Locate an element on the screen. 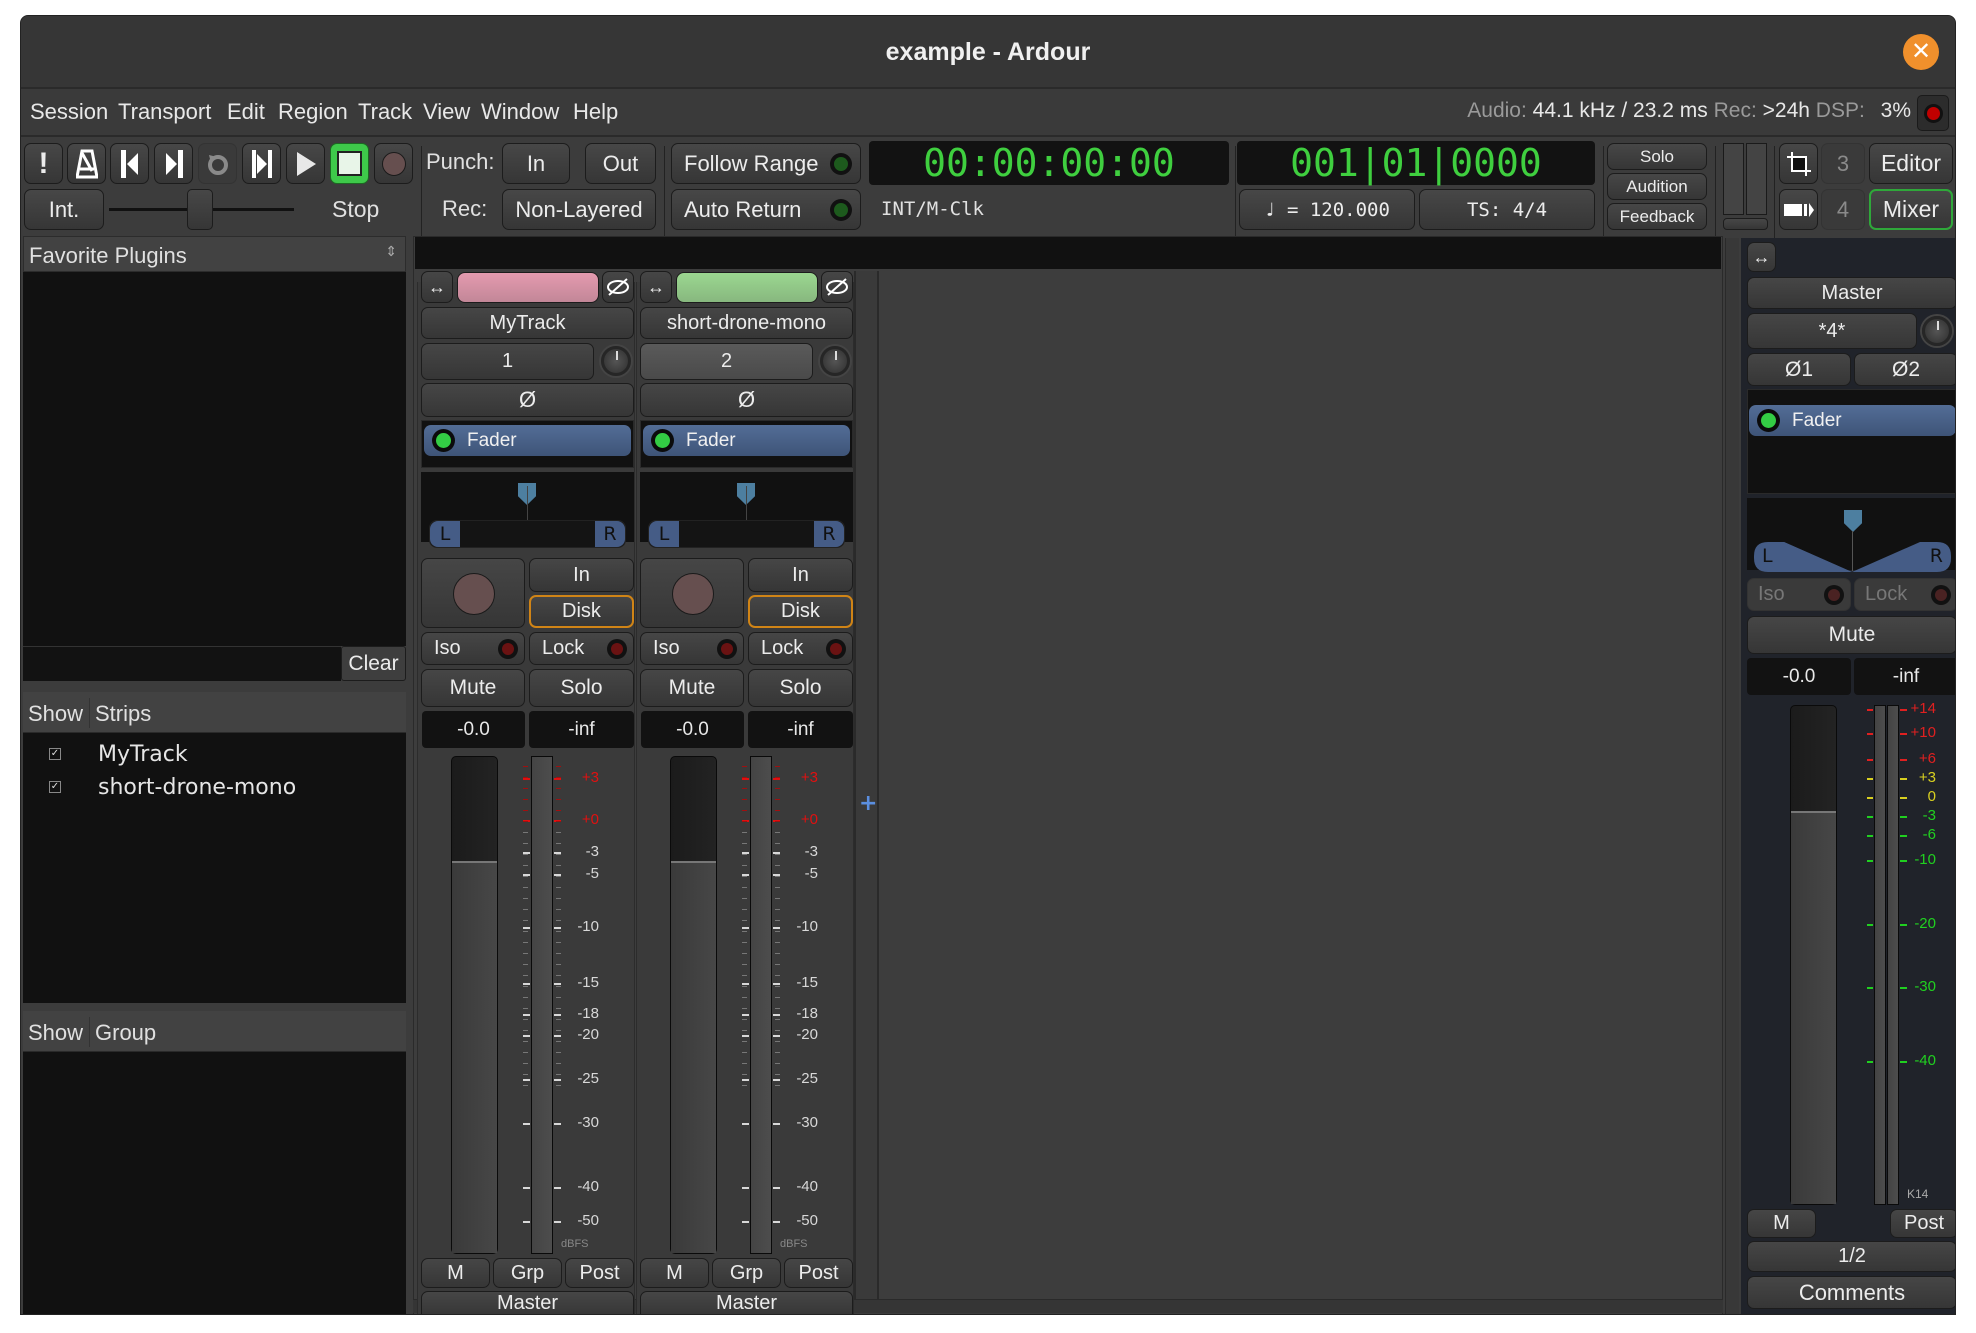 Image resolution: width=1976 pixels, height=1333 pixels. input-button: 1 is located at coordinates (507, 361).